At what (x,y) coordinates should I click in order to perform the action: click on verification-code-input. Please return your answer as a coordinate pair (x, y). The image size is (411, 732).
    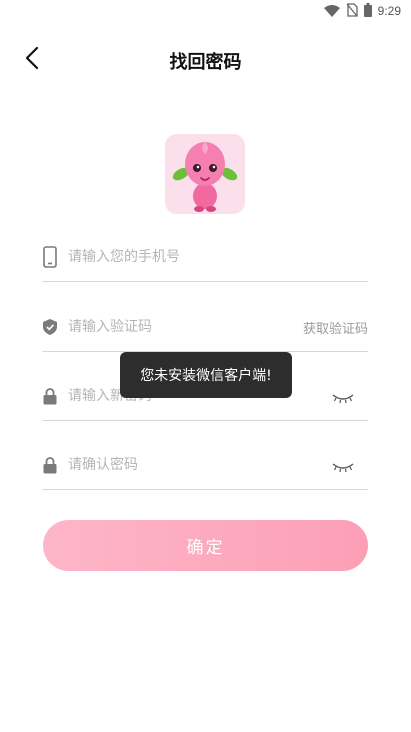
    Looking at the image, I should click on (178, 327).